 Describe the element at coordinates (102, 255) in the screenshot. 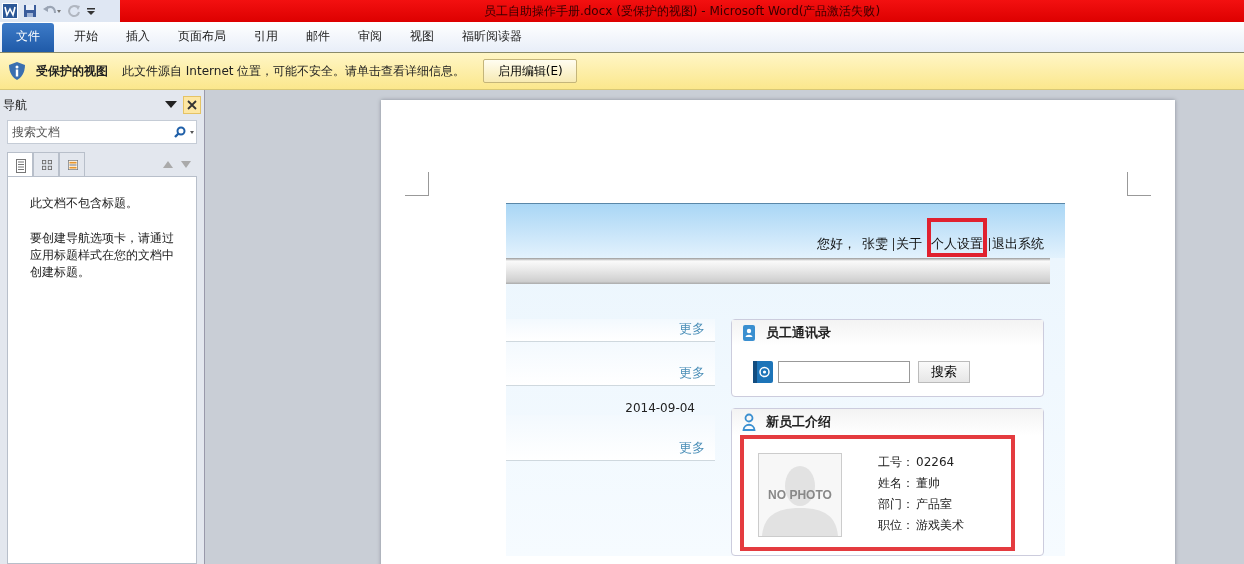

I see `pane-message: 要创建导航选项卡，请通过应用标题样式在您的文档中创建标题。` at that location.